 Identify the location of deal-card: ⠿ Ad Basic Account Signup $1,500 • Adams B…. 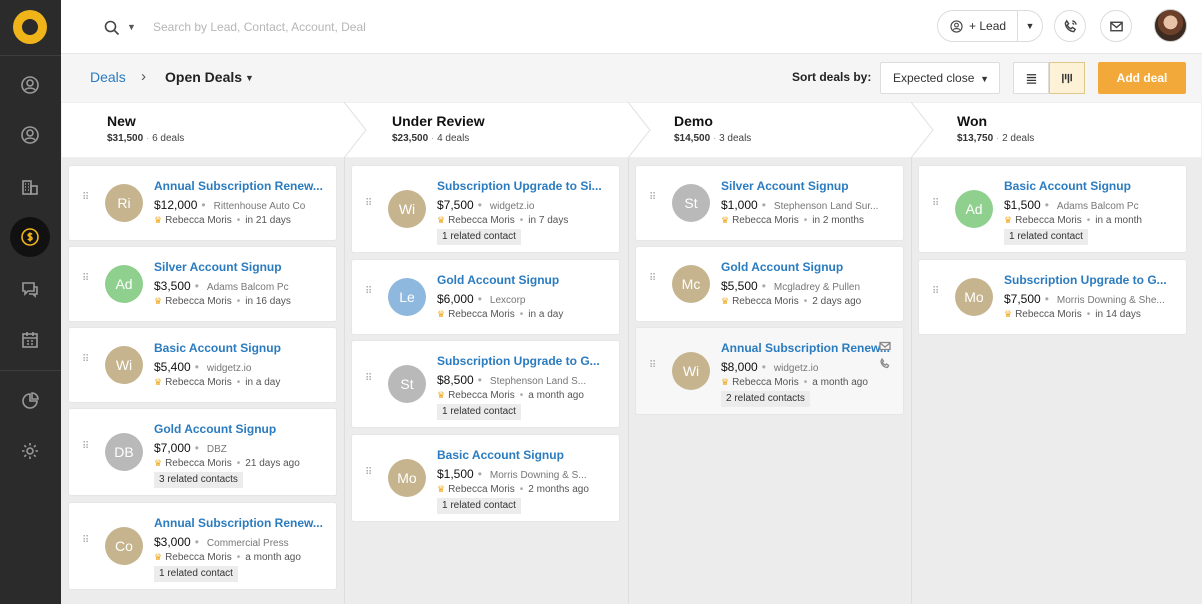
(1052, 209).